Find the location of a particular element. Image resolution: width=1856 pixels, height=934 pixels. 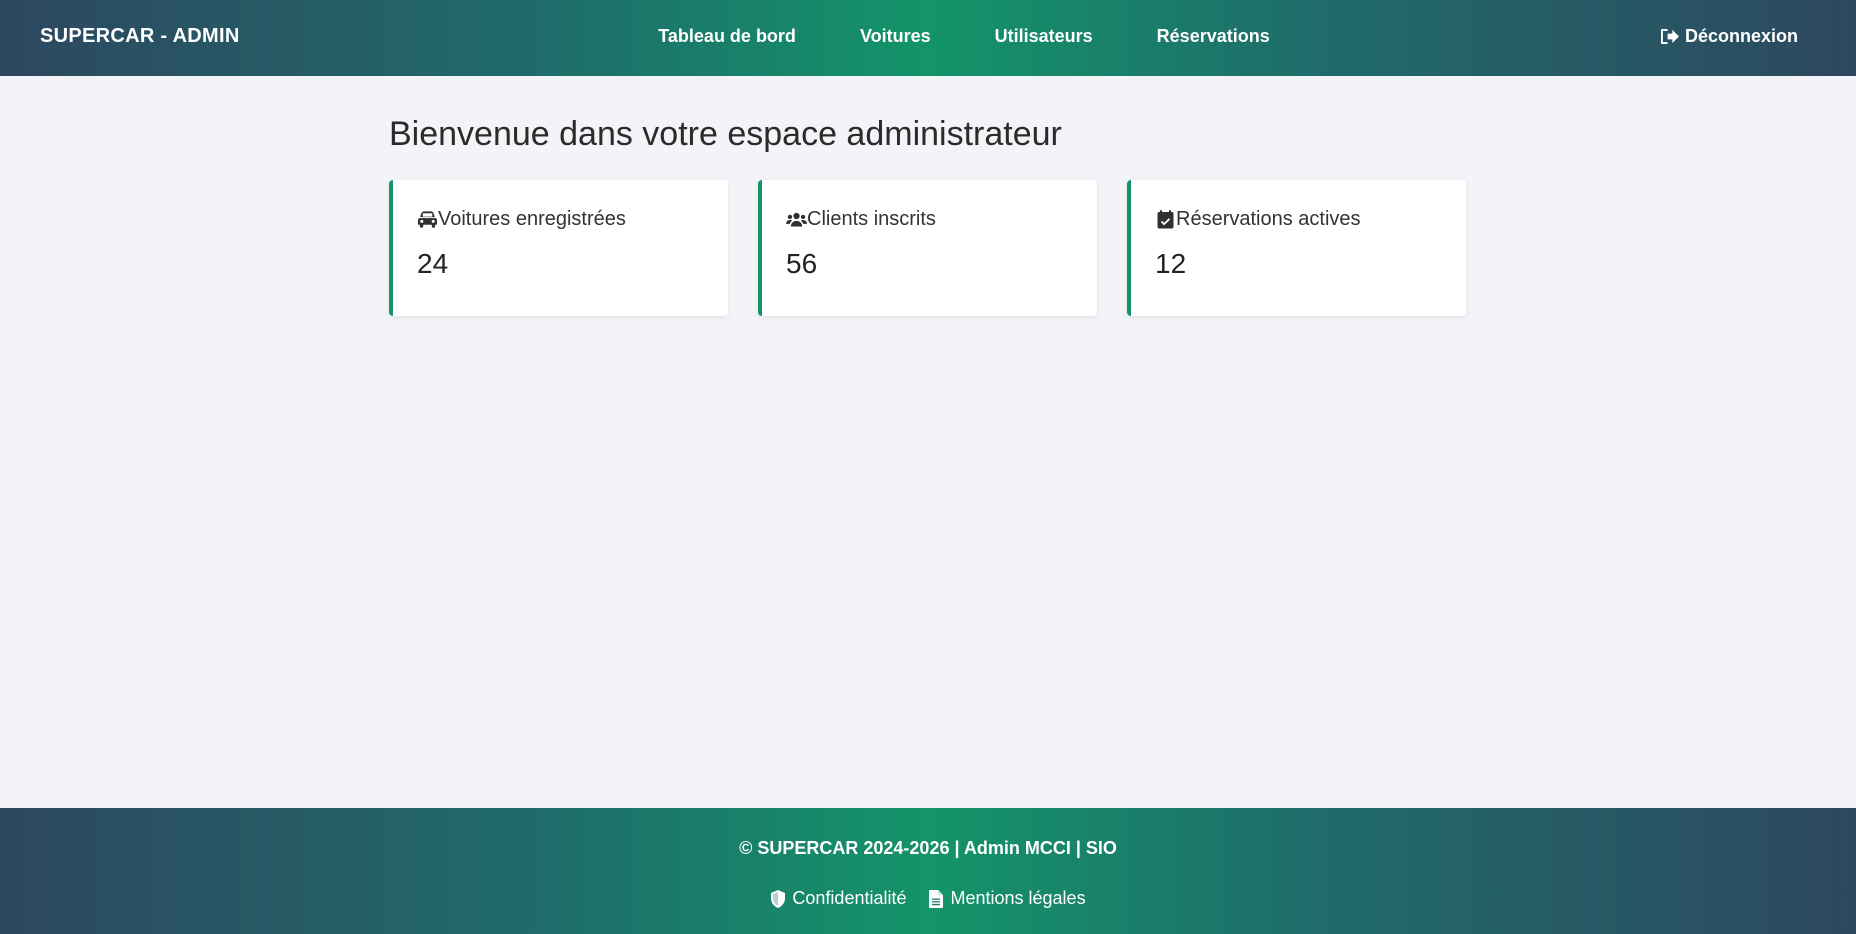

stat-card-cars: Voitures enregistrées 24 is located at coordinates (558, 248).